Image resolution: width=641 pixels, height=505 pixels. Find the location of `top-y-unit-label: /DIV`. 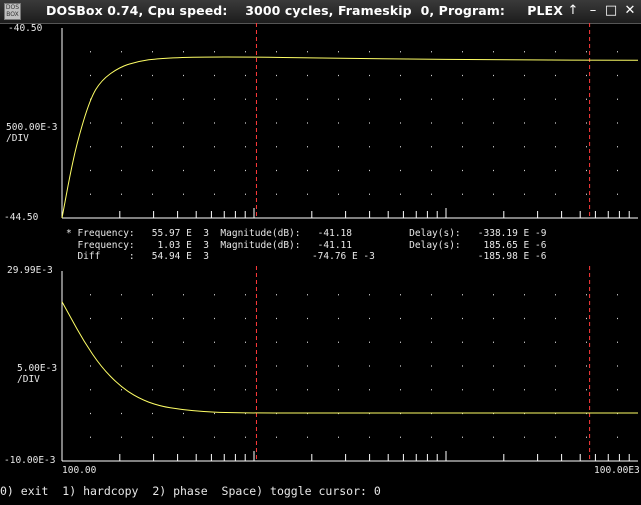

top-y-unit-label: /DIV is located at coordinates (17, 138).